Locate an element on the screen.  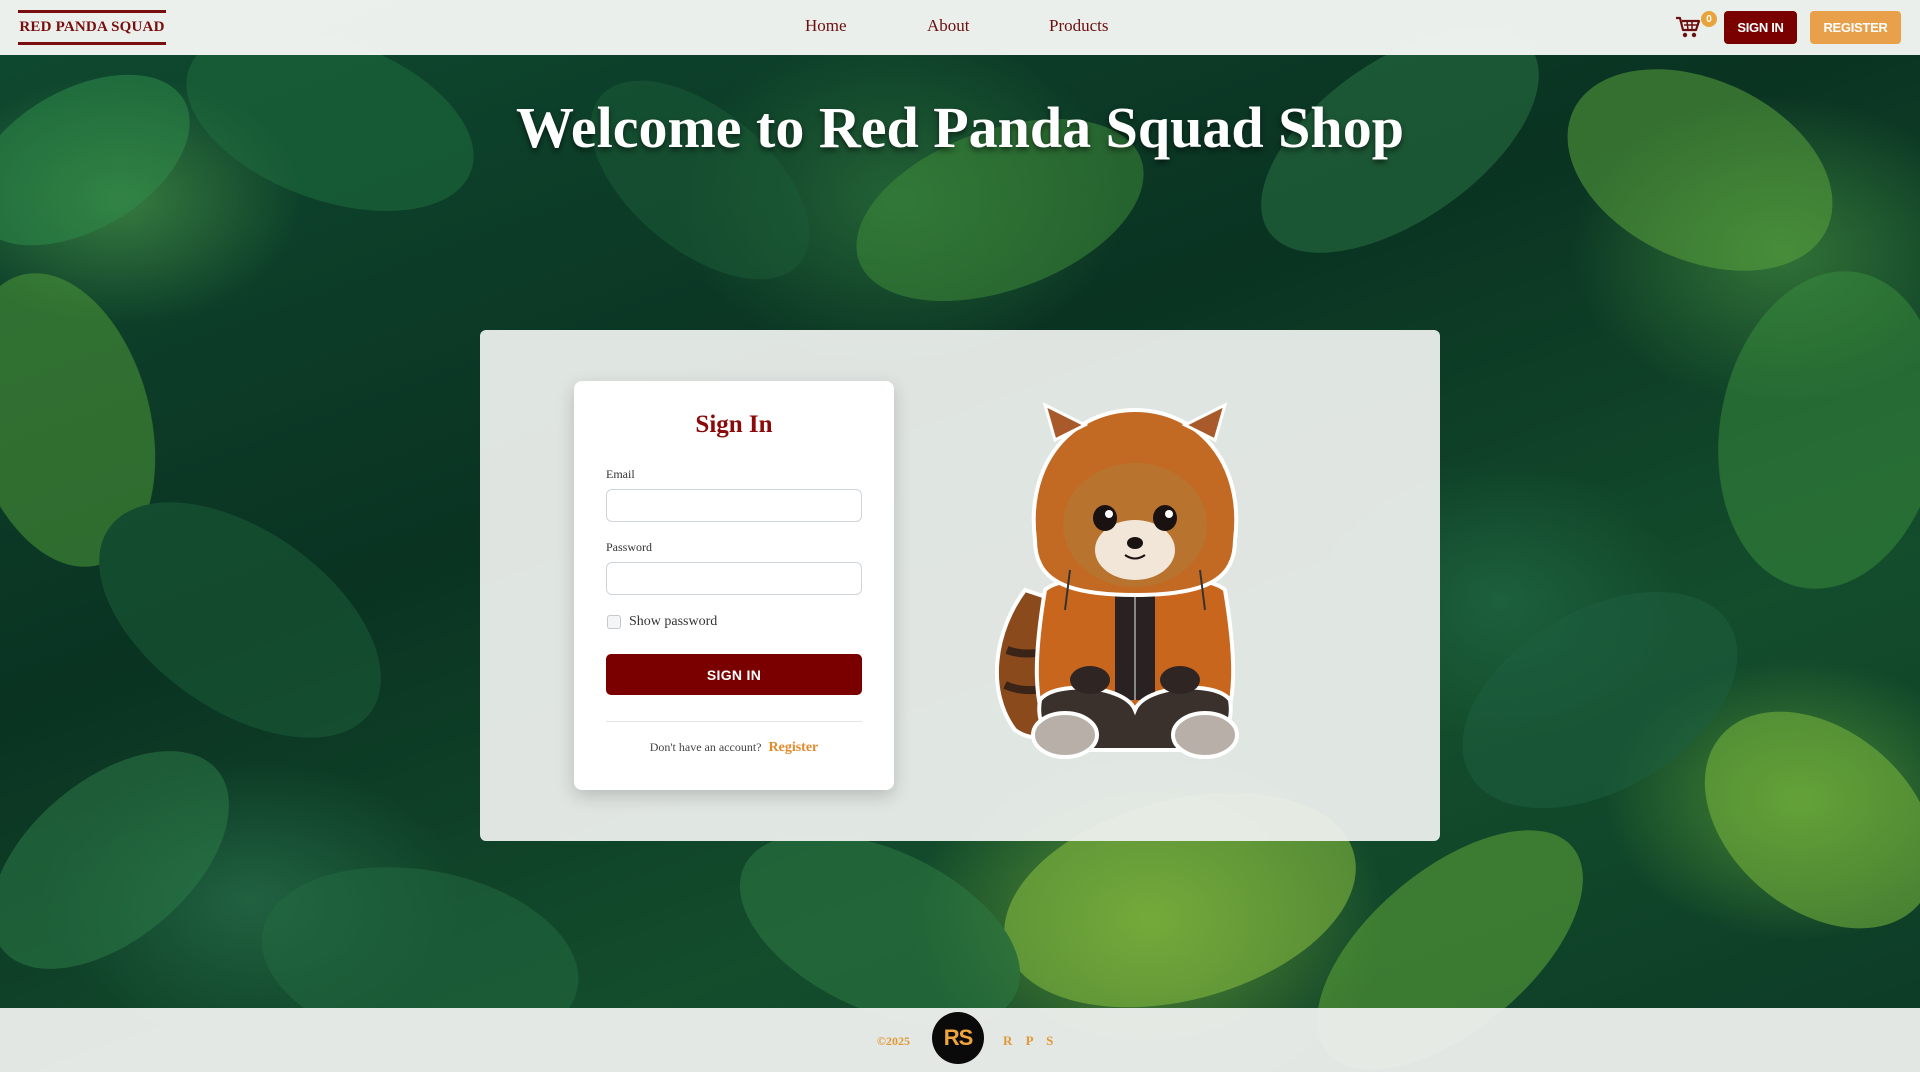
form-divider is located at coordinates (734, 721).